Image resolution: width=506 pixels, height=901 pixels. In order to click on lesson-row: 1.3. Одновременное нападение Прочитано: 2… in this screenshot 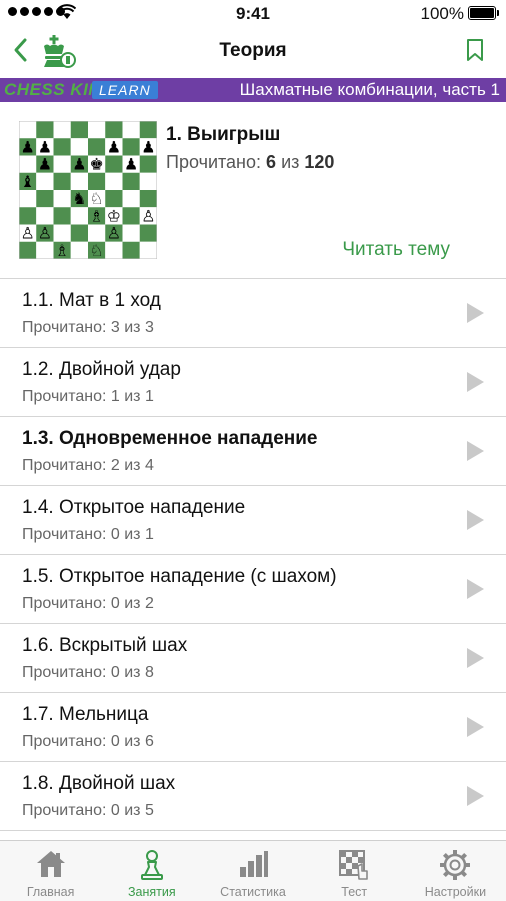, I will do `click(253, 451)`.